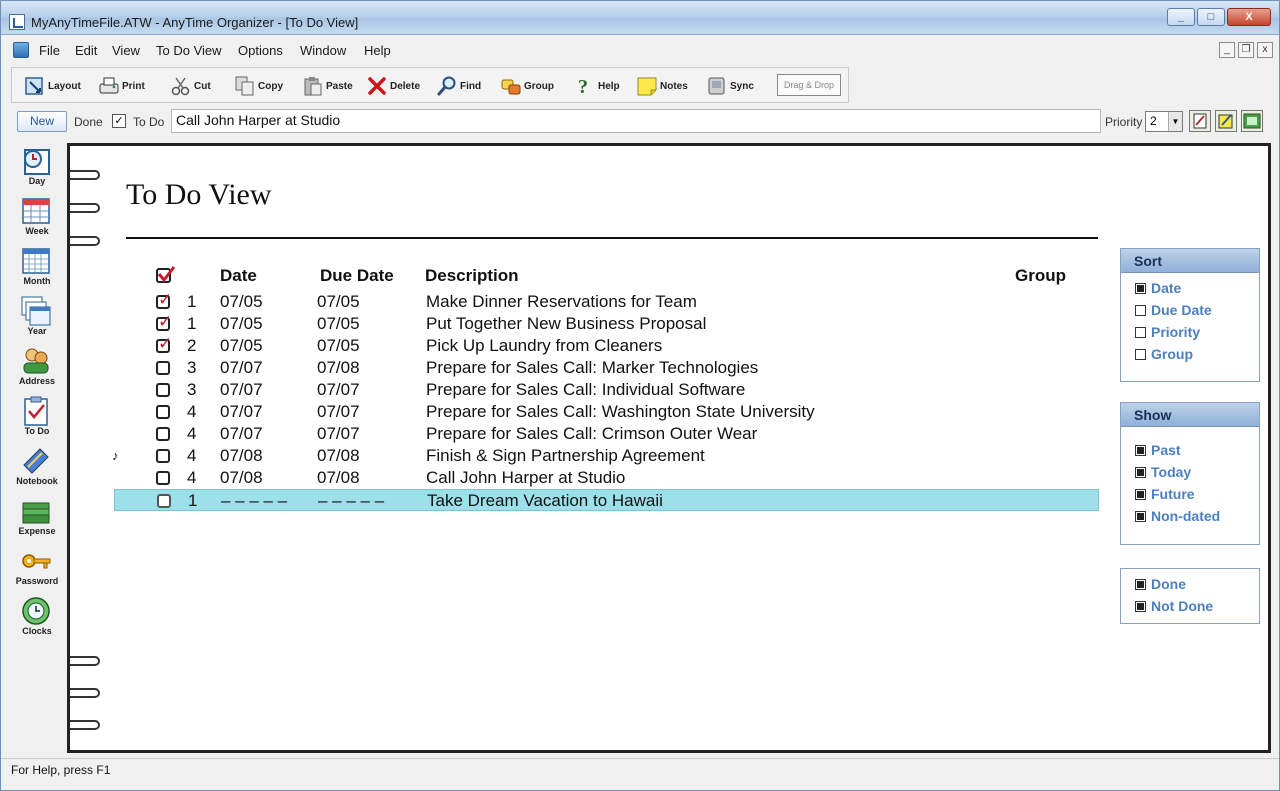  I want to click on column-header-group: Group, so click(1040, 276).